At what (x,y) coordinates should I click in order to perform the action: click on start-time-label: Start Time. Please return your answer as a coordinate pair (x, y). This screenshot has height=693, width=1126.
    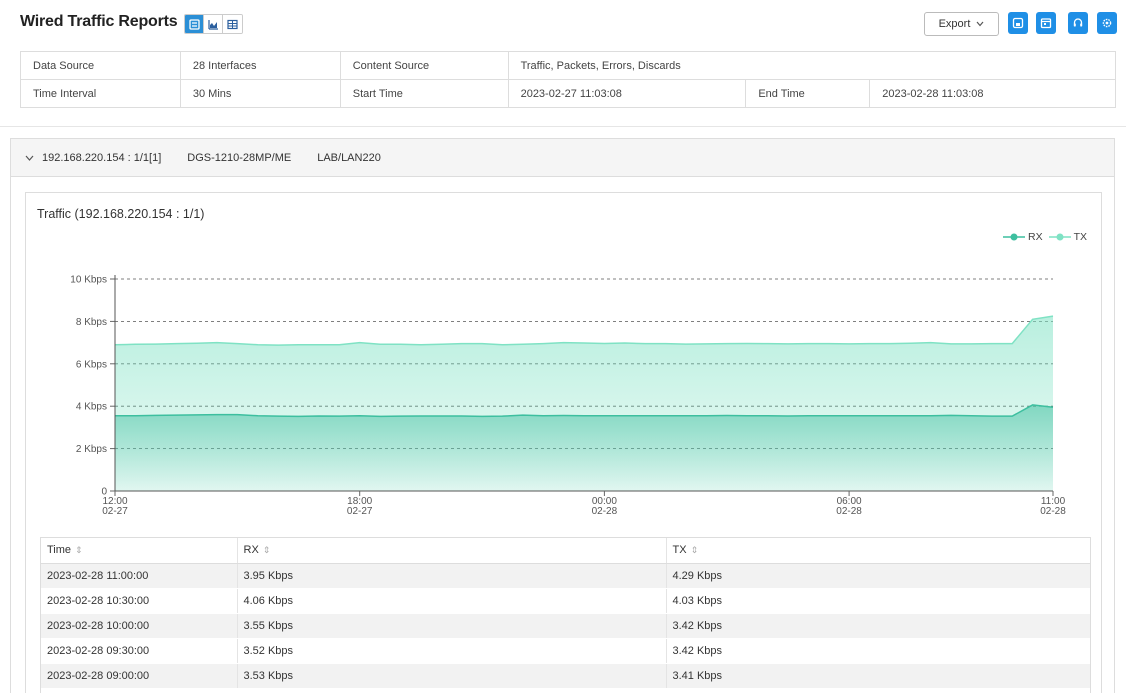
    Looking at the image, I should click on (424, 93).